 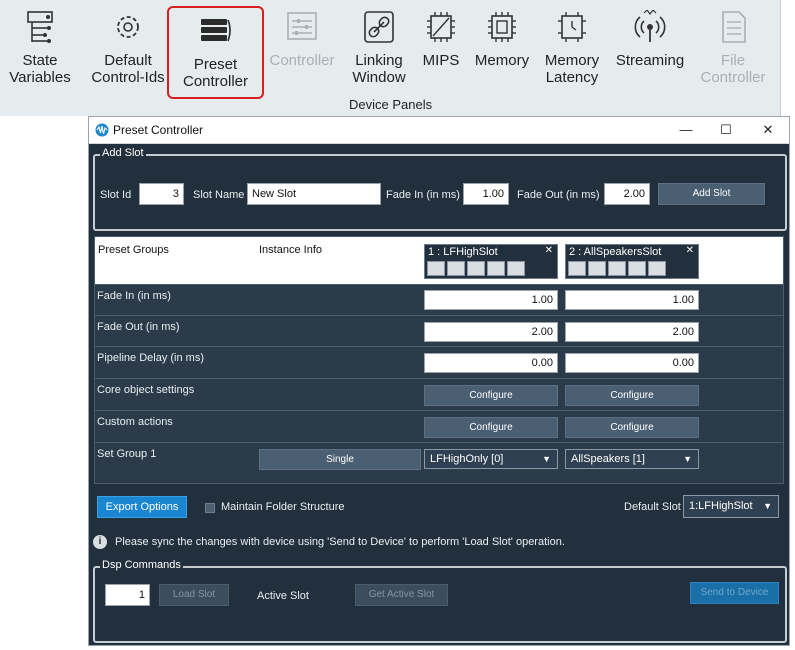 I want to click on ribbon-label-text: Memory, so click(x=502, y=60).